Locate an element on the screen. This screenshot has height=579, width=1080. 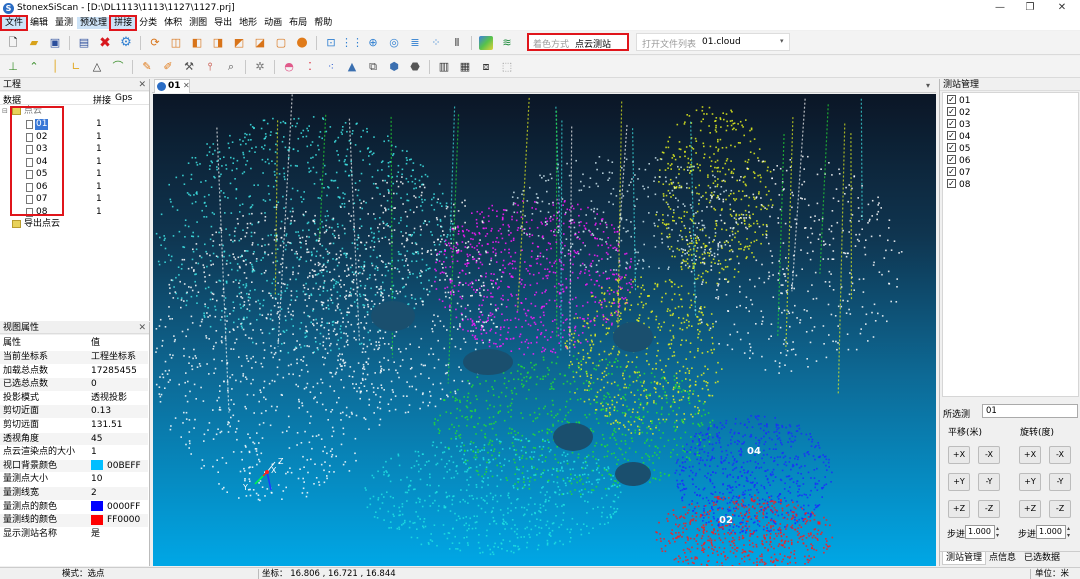
menu-file: 文件 is located at coordinates (14, 23).